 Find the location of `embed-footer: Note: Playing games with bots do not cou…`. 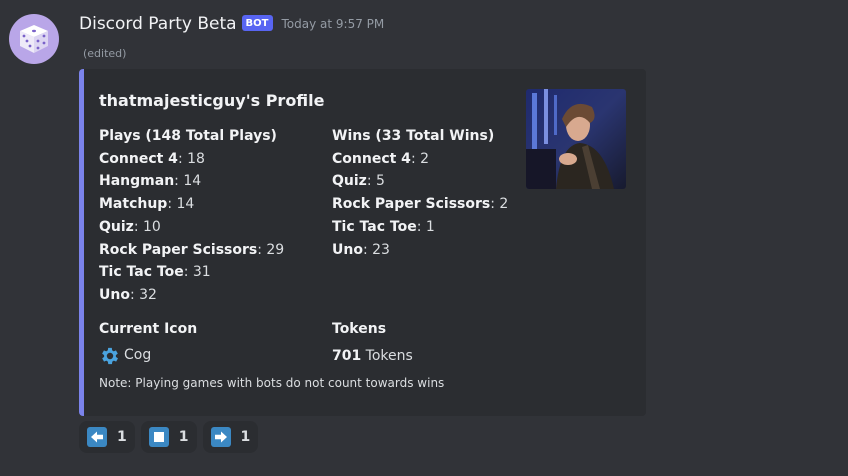

embed-footer: Note: Playing games with bots do not cou… is located at coordinates (272, 383).